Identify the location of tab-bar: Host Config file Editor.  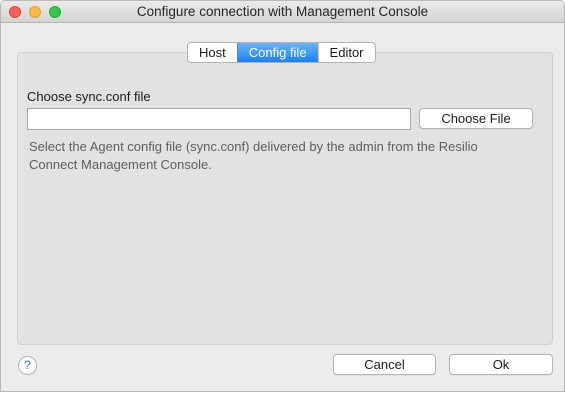
(281, 52).